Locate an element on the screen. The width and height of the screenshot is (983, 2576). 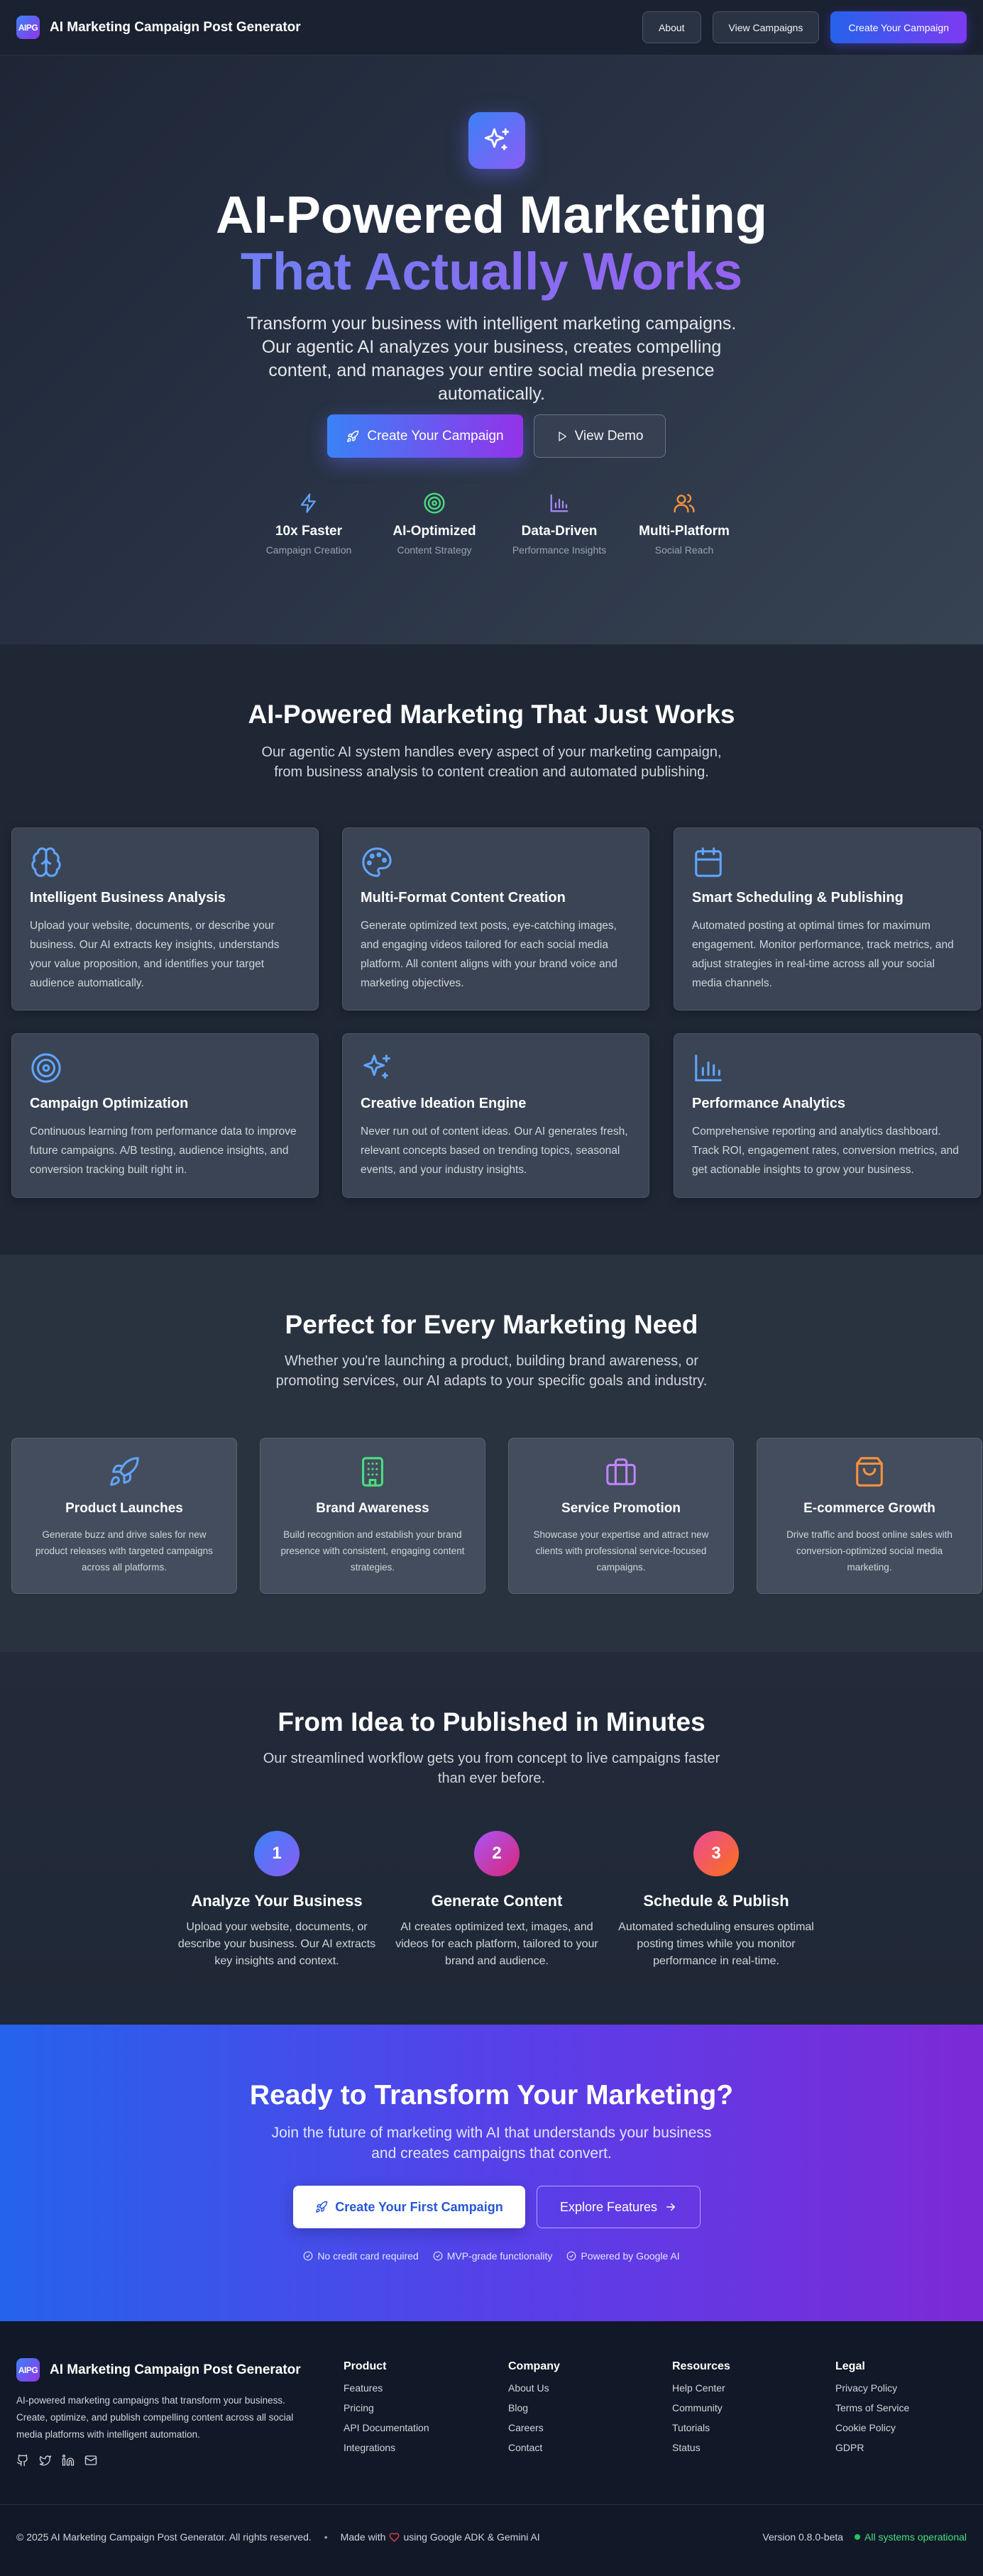
cta-title: Ready to Transform Your Marketing? is located at coordinates (491, 2095).